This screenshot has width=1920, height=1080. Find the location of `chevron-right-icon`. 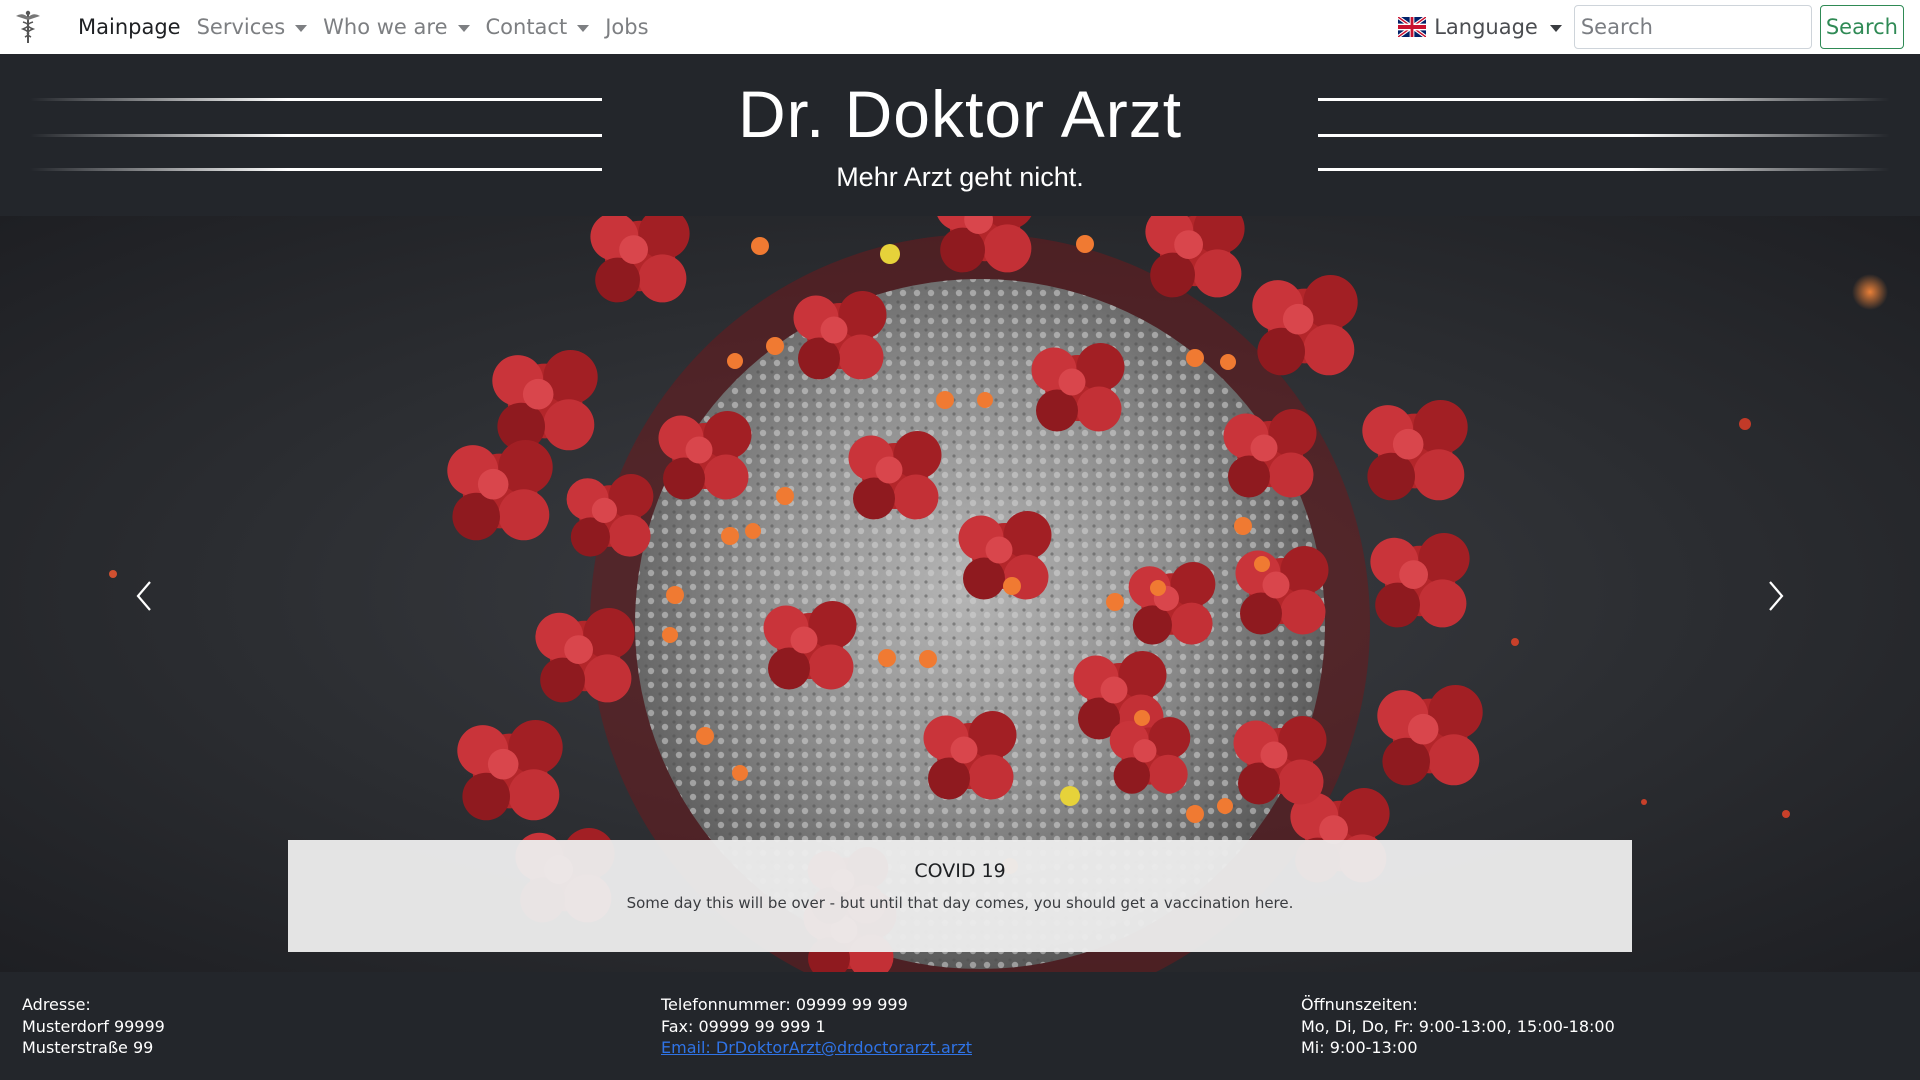

chevron-right-icon is located at coordinates (1776, 596).